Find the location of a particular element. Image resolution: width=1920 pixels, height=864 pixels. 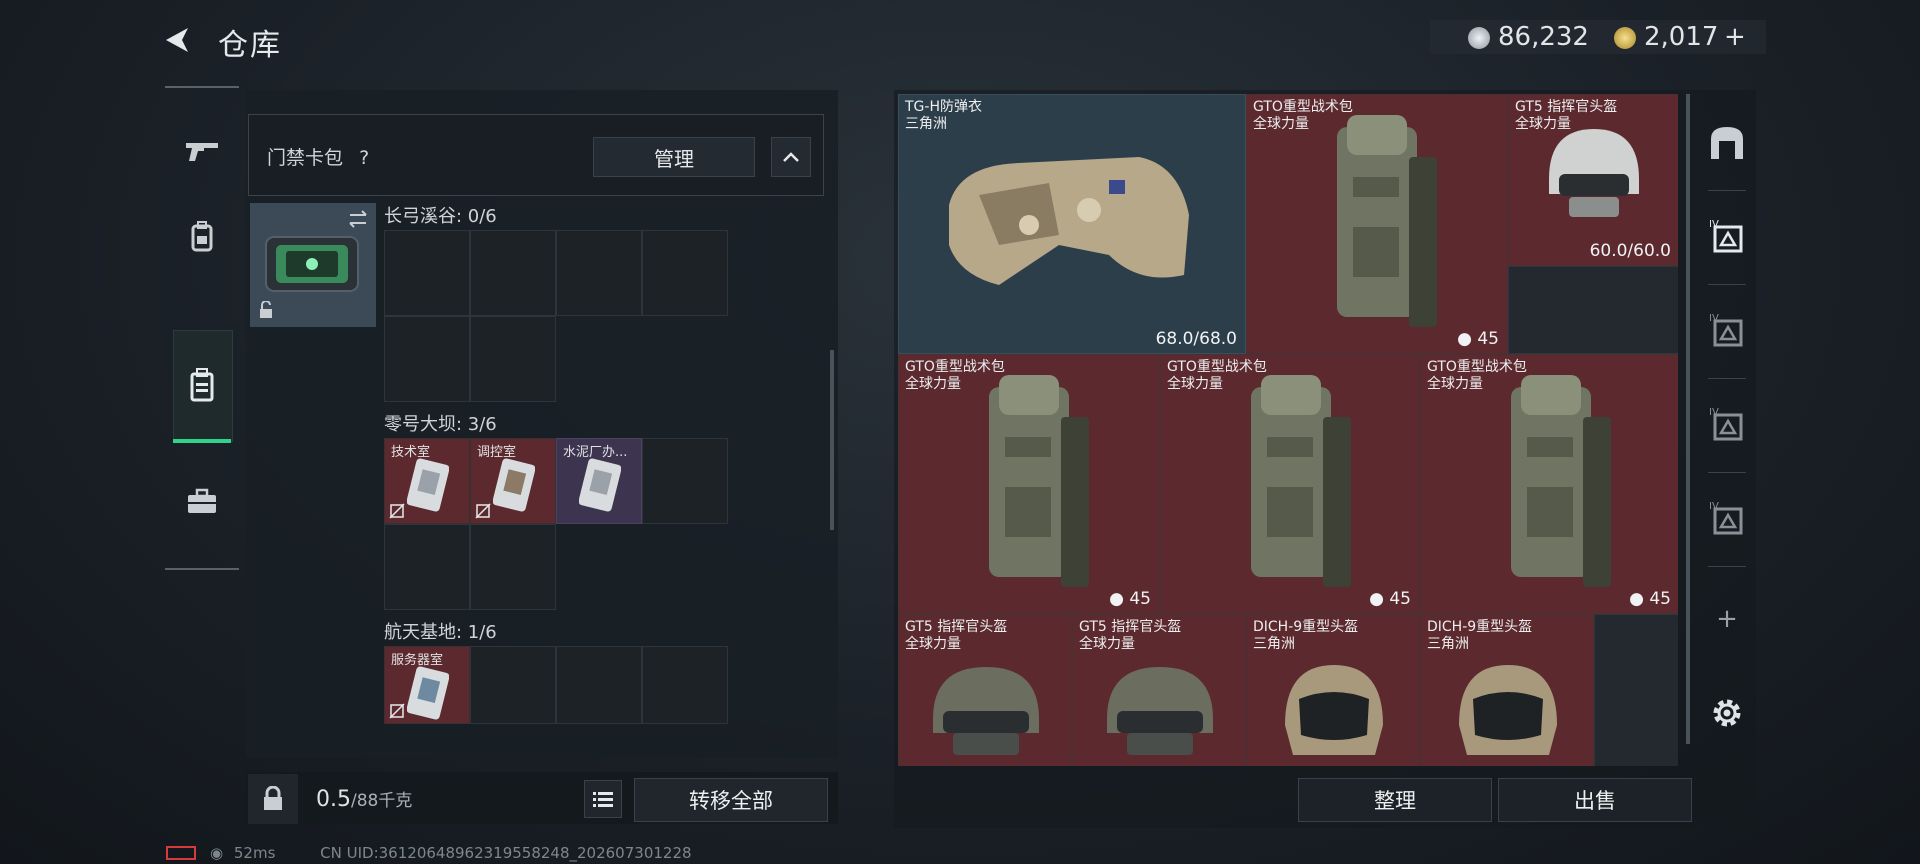

settings-button is located at coordinates (1727, 713).